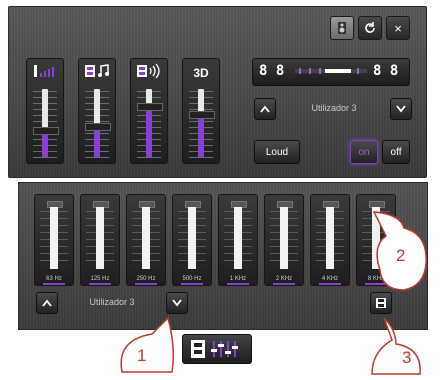 The width and height of the screenshot is (443, 380). Describe the element at coordinates (407, 357) in the screenshot. I see `callout-3: 3` at that location.